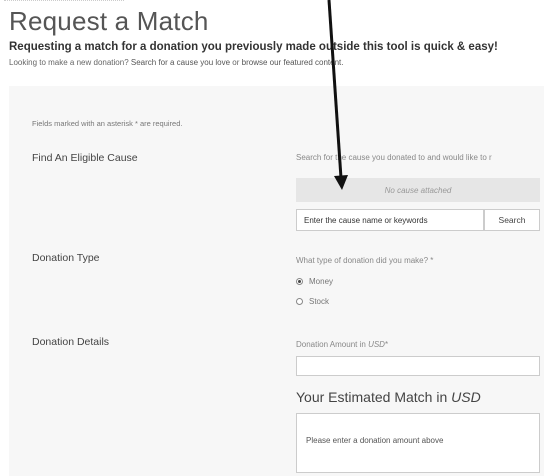  Describe the element at coordinates (69, 62) in the screenshot. I see `sub-intro-prefix: Looking to make a new donation?` at that location.